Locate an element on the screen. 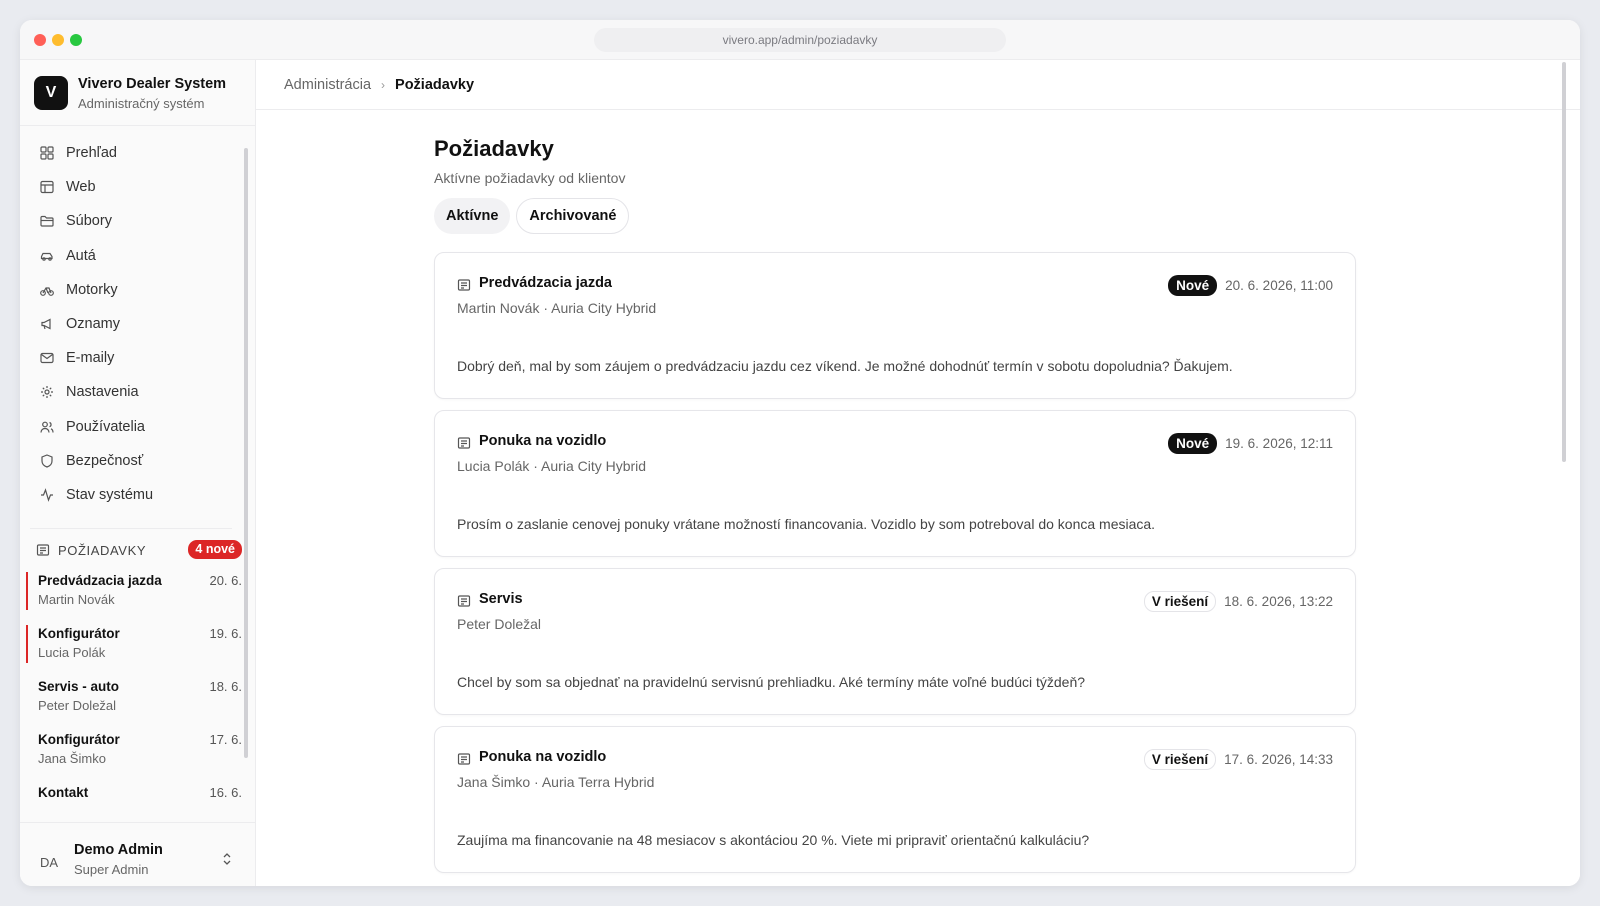 Image resolution: width=1600 pixels, height=906 pixels. request-card-status: V riešení 17. 6. 2026, 14:33 is located at coordinates (1238, 759).